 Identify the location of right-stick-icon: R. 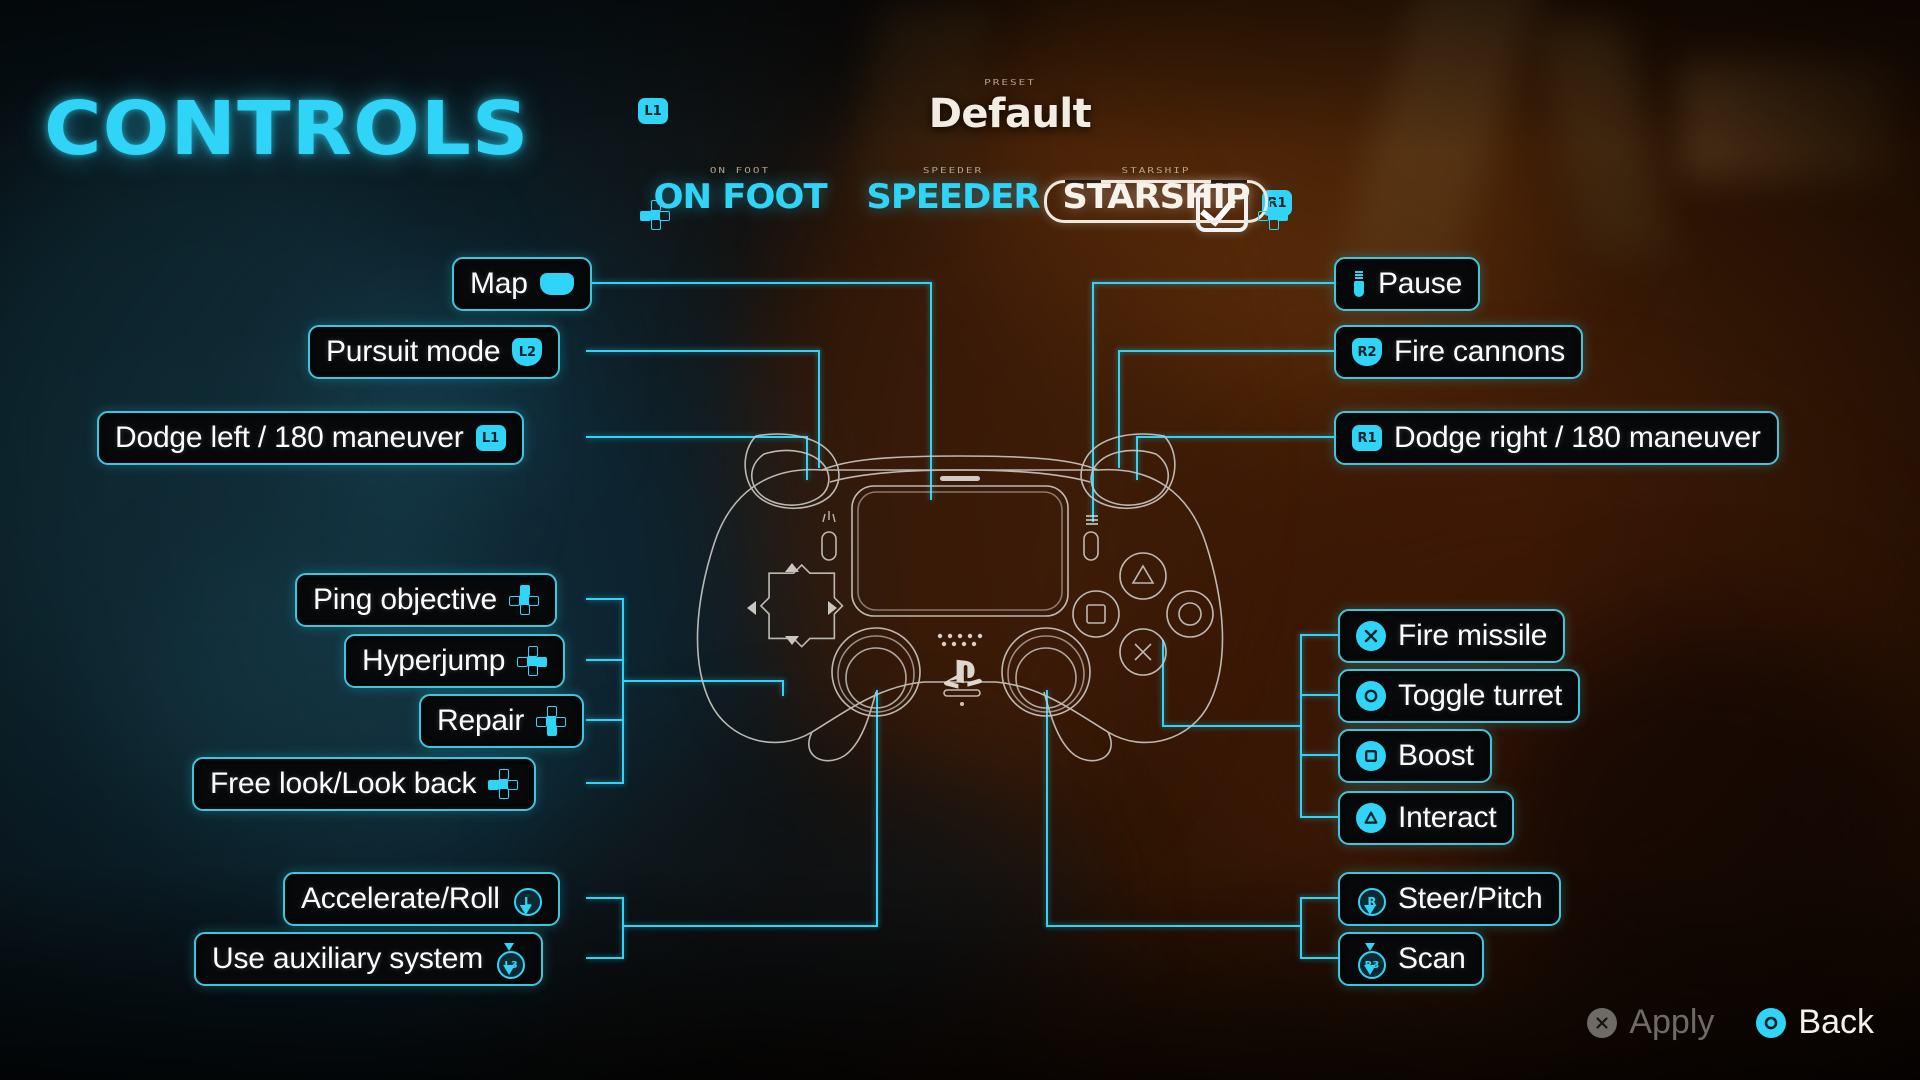
(1371, 899).